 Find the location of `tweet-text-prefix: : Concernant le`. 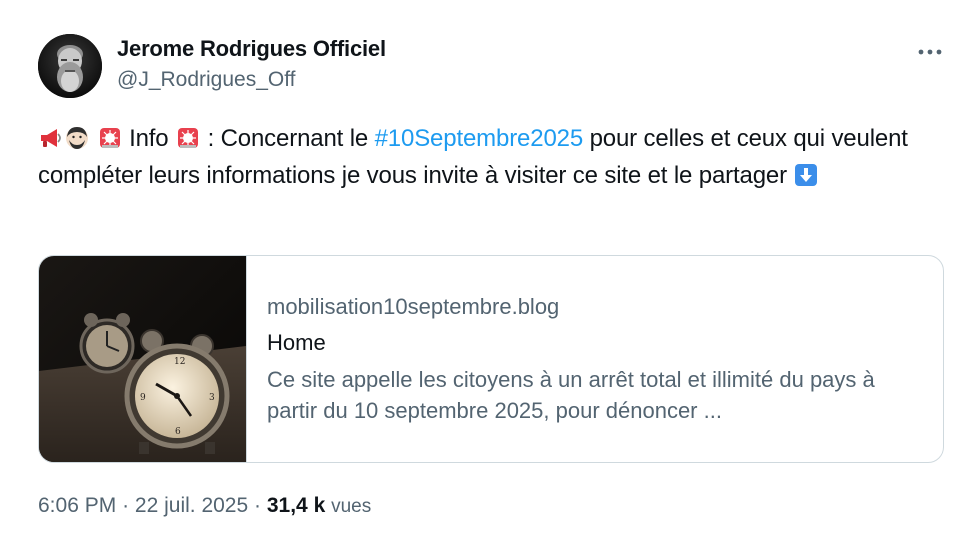

tweet-text-prefix: : Concernant le is located at coordinates (288, 138).